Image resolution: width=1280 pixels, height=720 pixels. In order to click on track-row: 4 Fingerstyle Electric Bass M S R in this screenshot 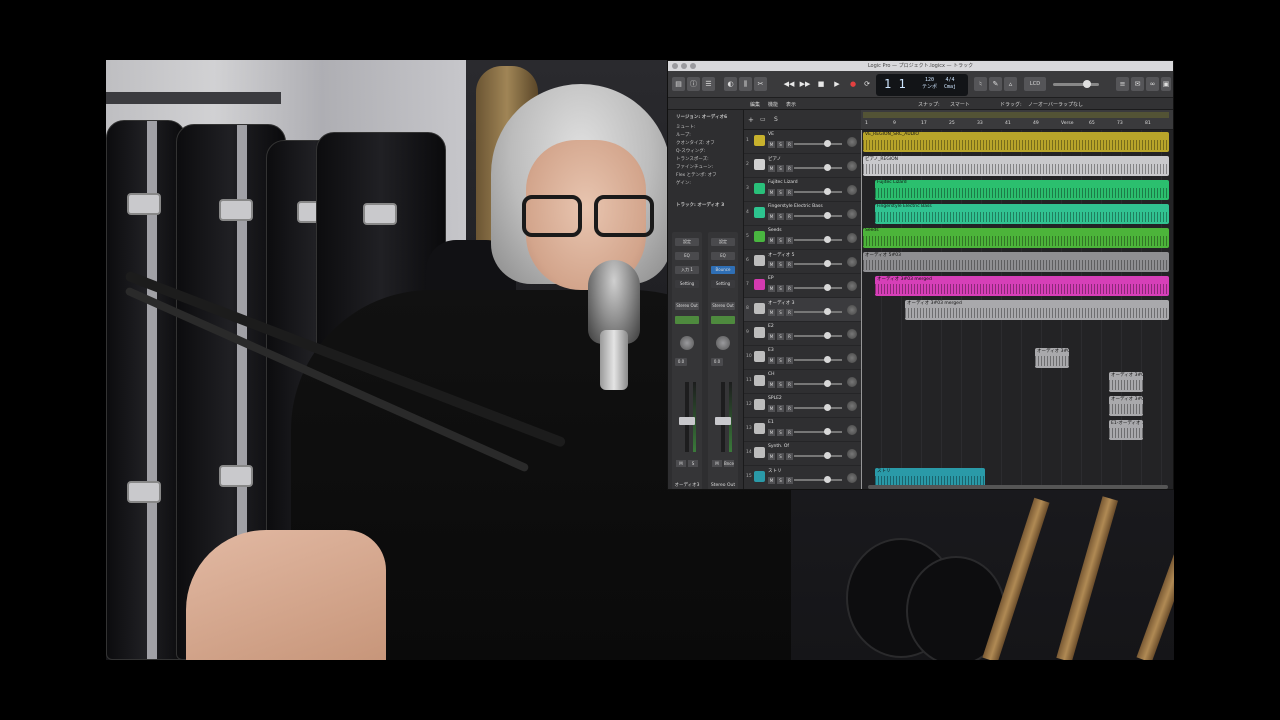, I will do `click(802, 214)`.